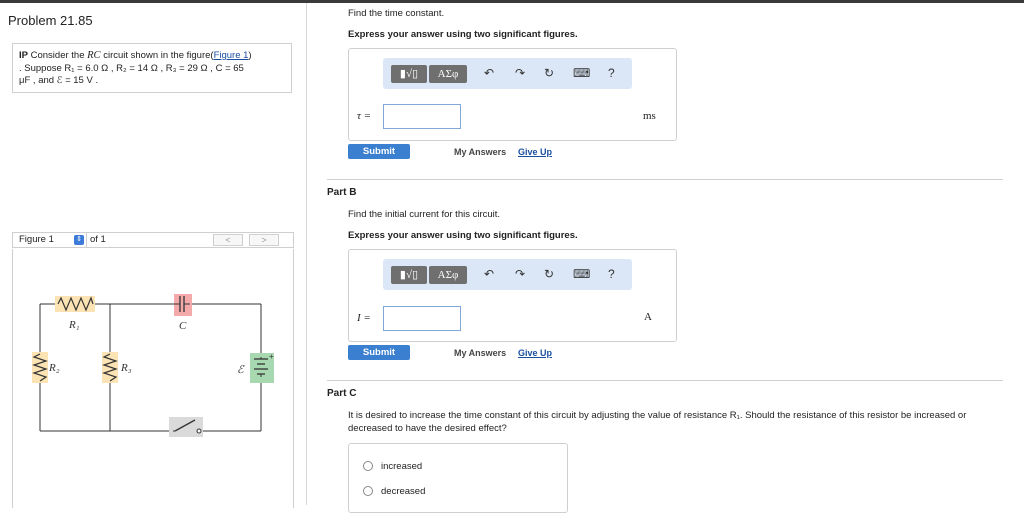 The height and width of the screenshot is (513, 1024). I want to click on part-b-math-toolbar: ▮√▯ ΑΣφ ↶ ↷ ↻ ⌨ ?, so click(507, 274).